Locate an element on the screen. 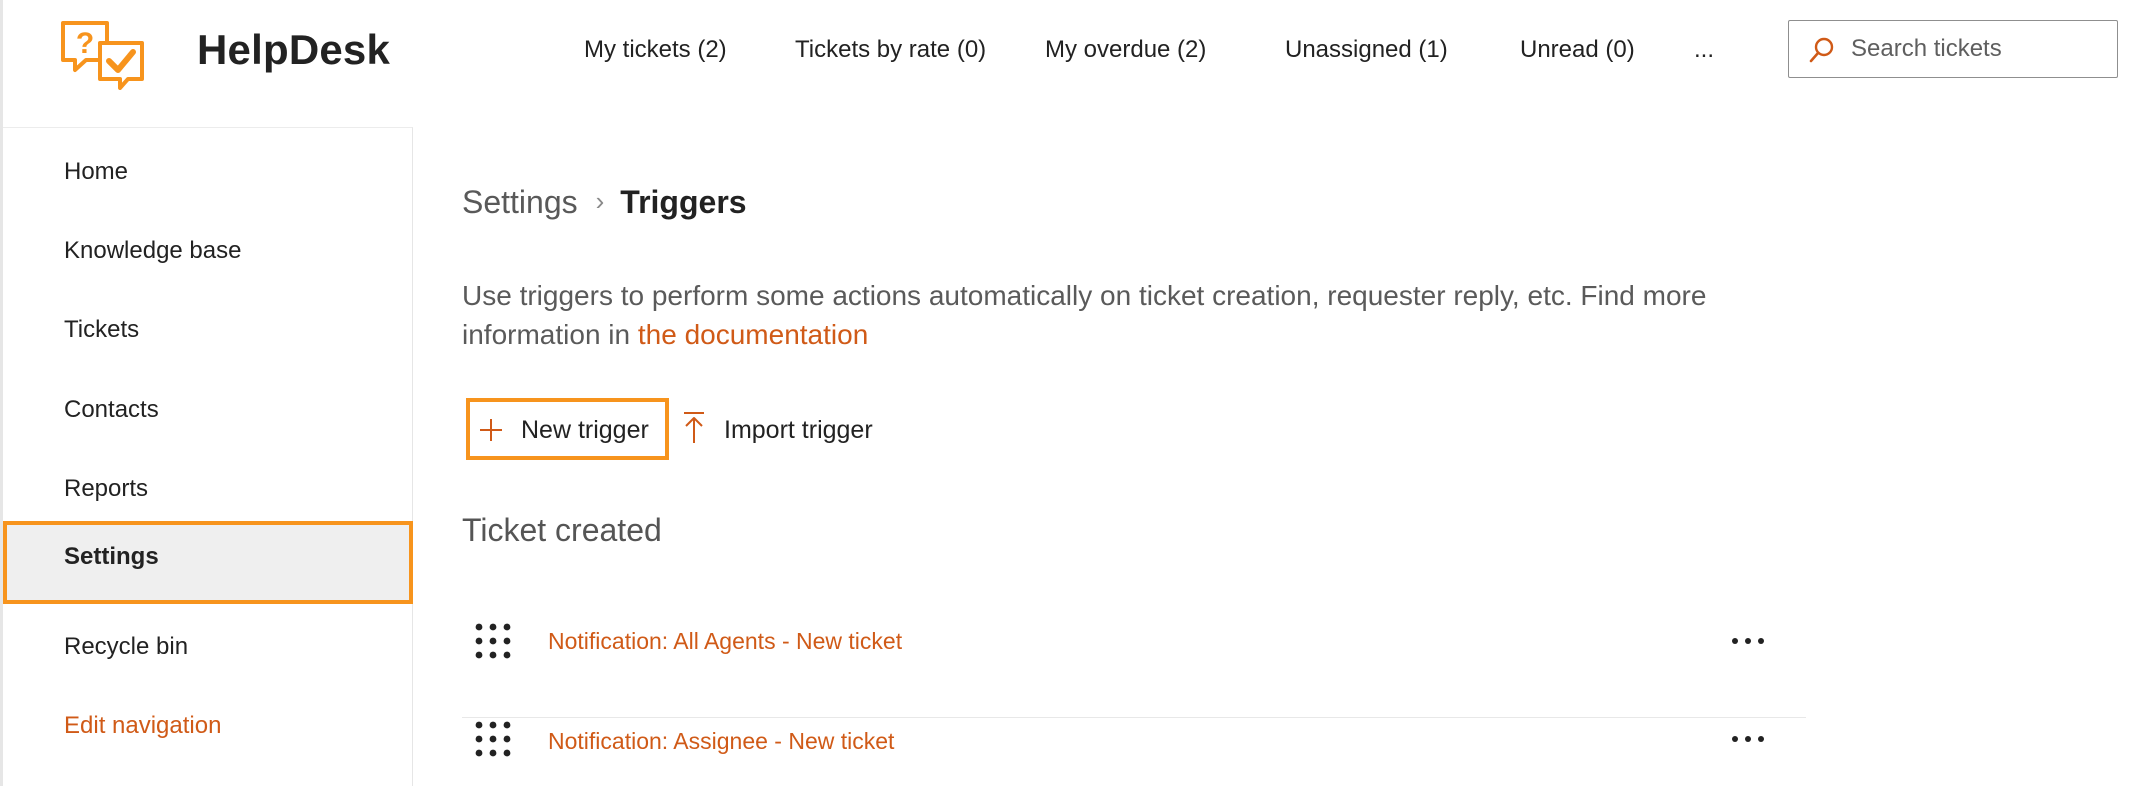 The height and width of the screenshot is (786, 2136). sidebar-item-label: Home is located at coordinates (96, 171).